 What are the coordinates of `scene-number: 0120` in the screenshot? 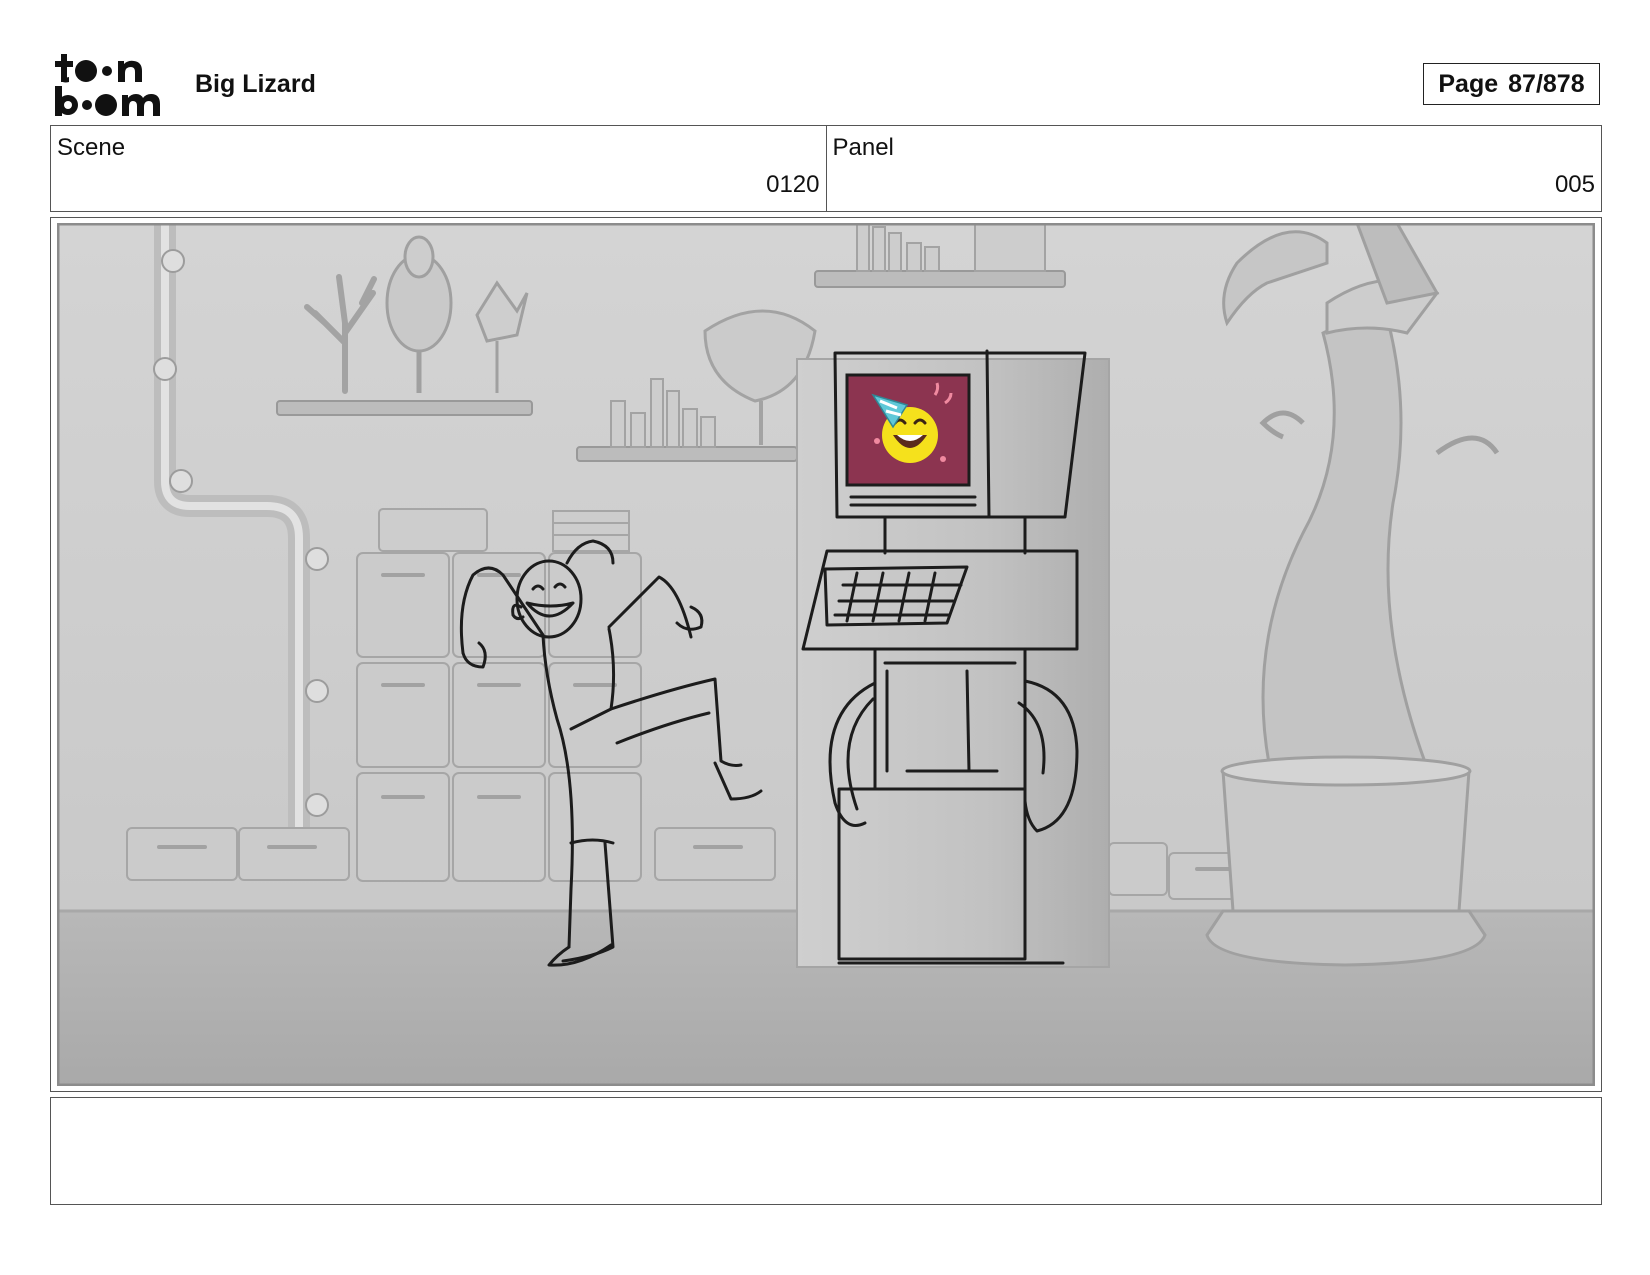 It's located at (793, 184).